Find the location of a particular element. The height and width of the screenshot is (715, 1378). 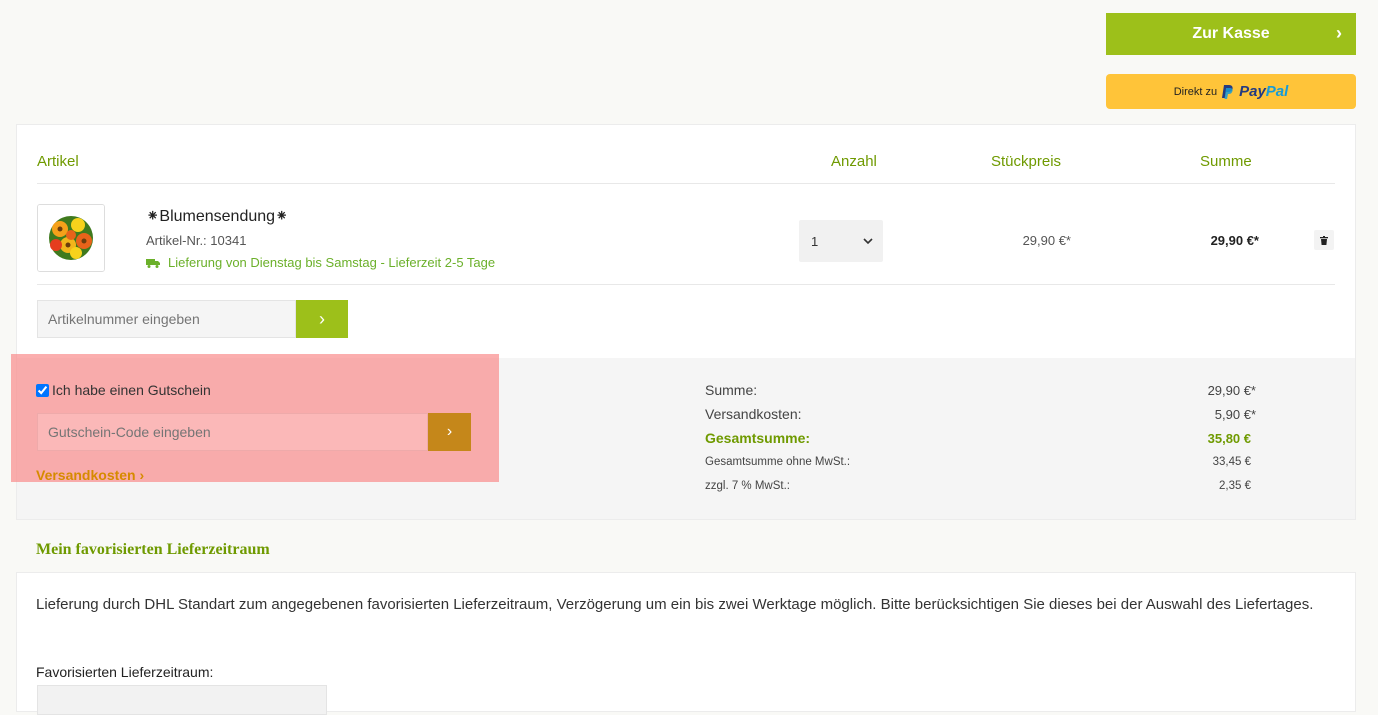

checkout-button-label: Zur Kasse is located at coordinates (1231, 33).